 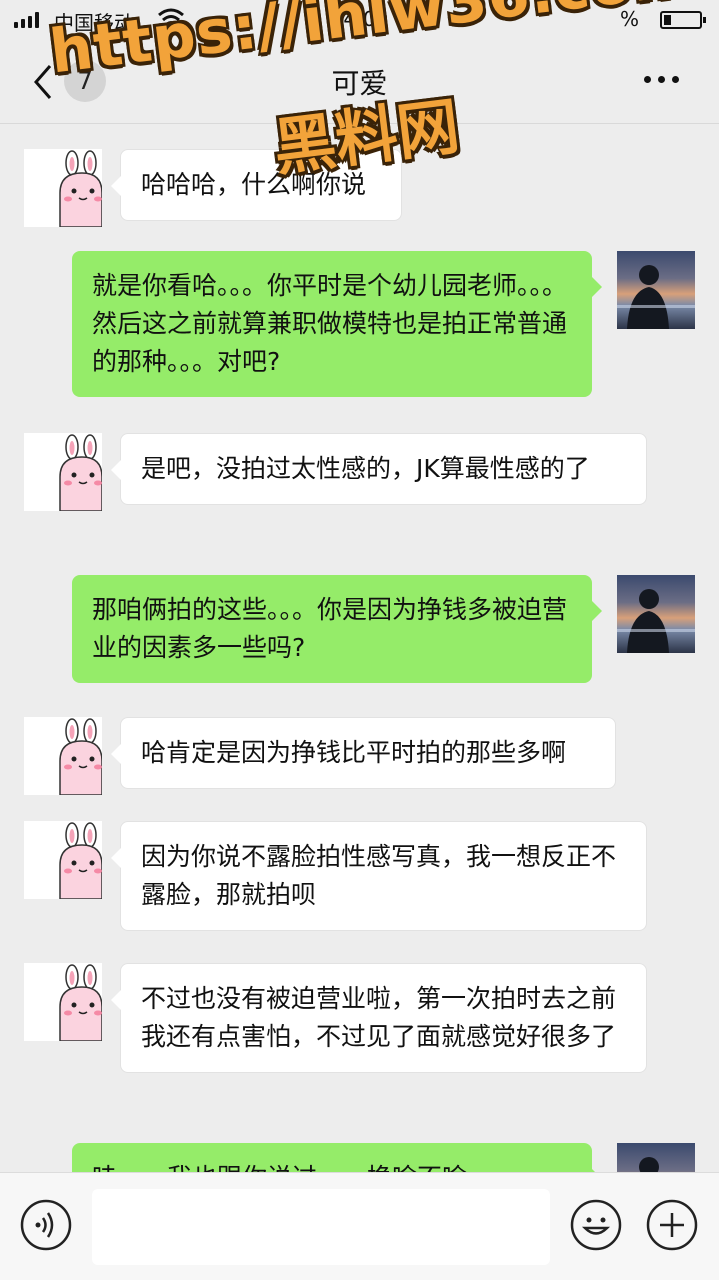 I want to click on clock: 14:00, so click(x=359, y=19).